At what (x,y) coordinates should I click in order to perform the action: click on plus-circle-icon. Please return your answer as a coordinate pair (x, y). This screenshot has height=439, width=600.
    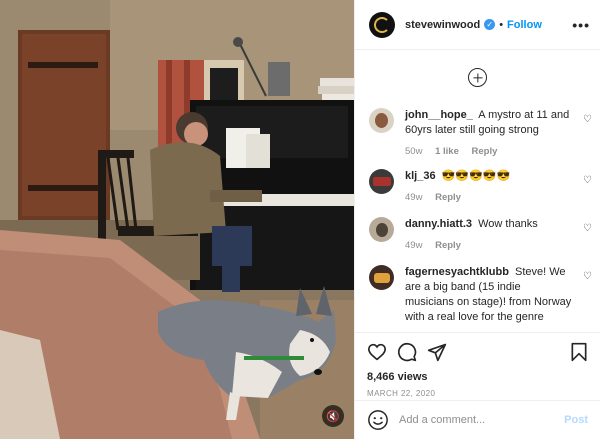
    Looking at the image, I should click on (477, 77).